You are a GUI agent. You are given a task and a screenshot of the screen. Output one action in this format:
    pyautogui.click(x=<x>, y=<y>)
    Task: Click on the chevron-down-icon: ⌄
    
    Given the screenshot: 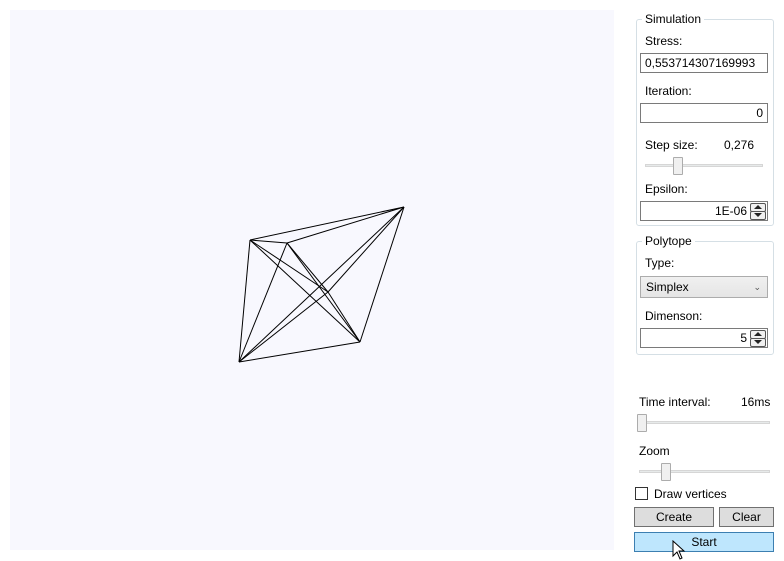 What is the action you would take?
    pyautogui.click(x=757, y=287)
    